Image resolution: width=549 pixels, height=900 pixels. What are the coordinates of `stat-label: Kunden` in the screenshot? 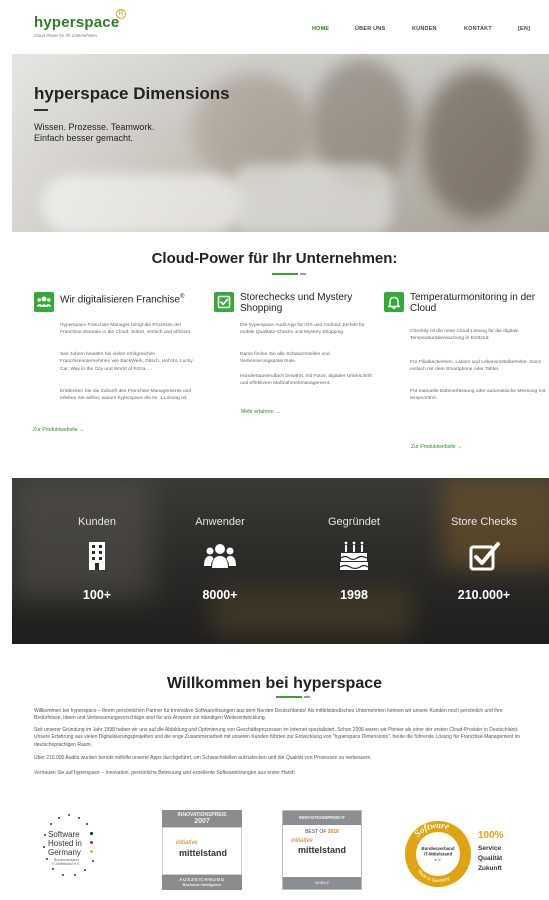 It's located at (97, 522).